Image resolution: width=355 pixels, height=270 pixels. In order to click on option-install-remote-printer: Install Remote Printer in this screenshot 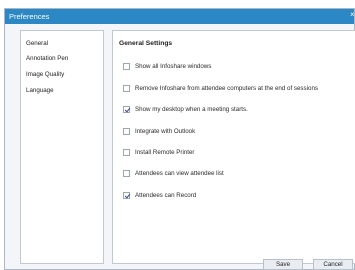, I will do `click(159, 152)`.